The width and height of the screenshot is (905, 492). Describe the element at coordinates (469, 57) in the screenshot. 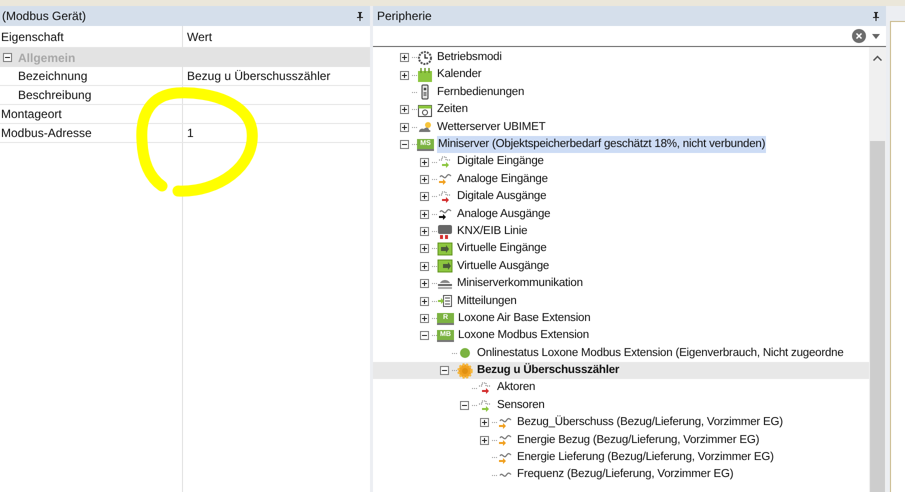

I see `tree-item: Betriebsmodi` at that location.